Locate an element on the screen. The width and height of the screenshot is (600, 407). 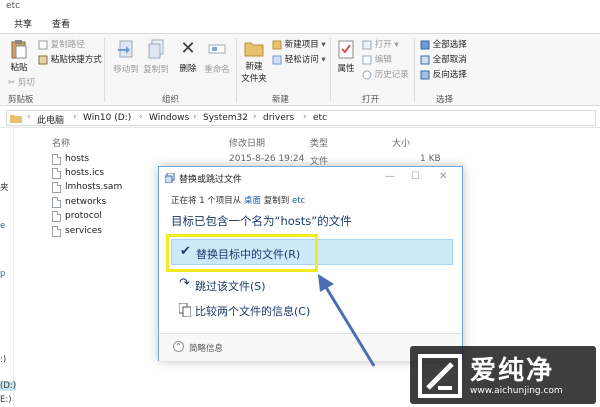
ribbon-tabs: 共享 查看 is located at coordinates (300, 24).